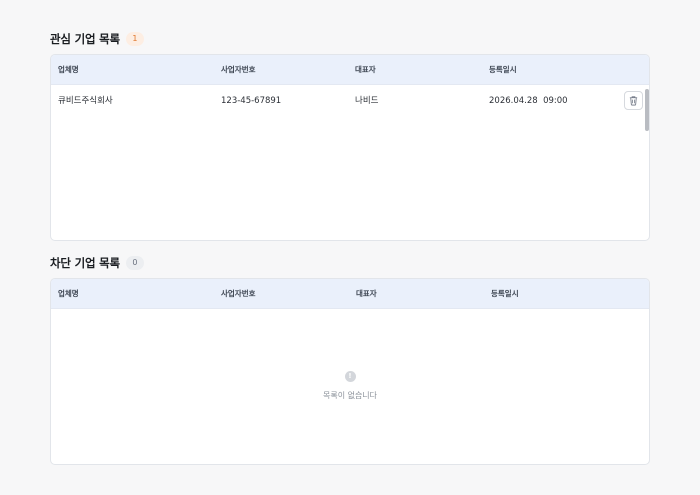 The image size is (700, 495). Describe the element at coordinates (134, 39) in the screenshot. I see `watch-count-badge: 1` at that location.